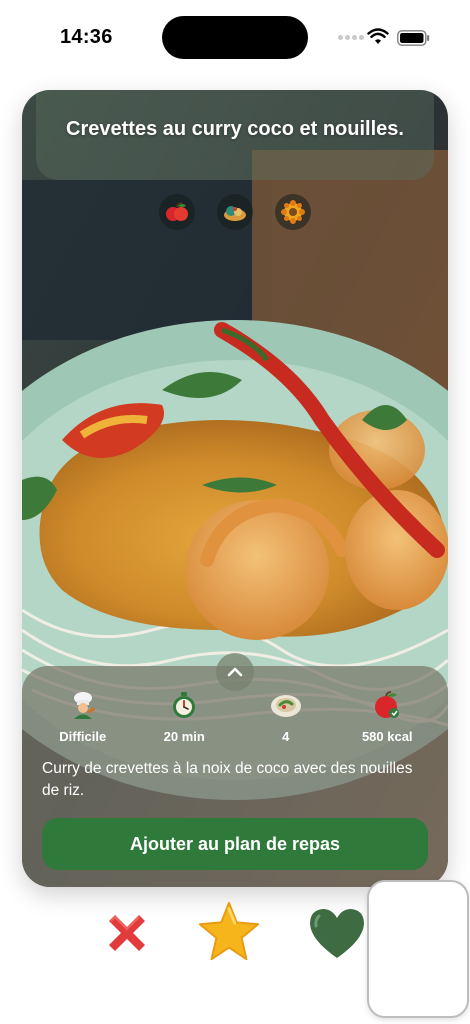 The width and height of the screenshot is (470, 1024). Describe the element at coordinates (235, 129) in the screenshot. I see `recipe-title: Crevettes au curry coco et nouilles.` at that location.